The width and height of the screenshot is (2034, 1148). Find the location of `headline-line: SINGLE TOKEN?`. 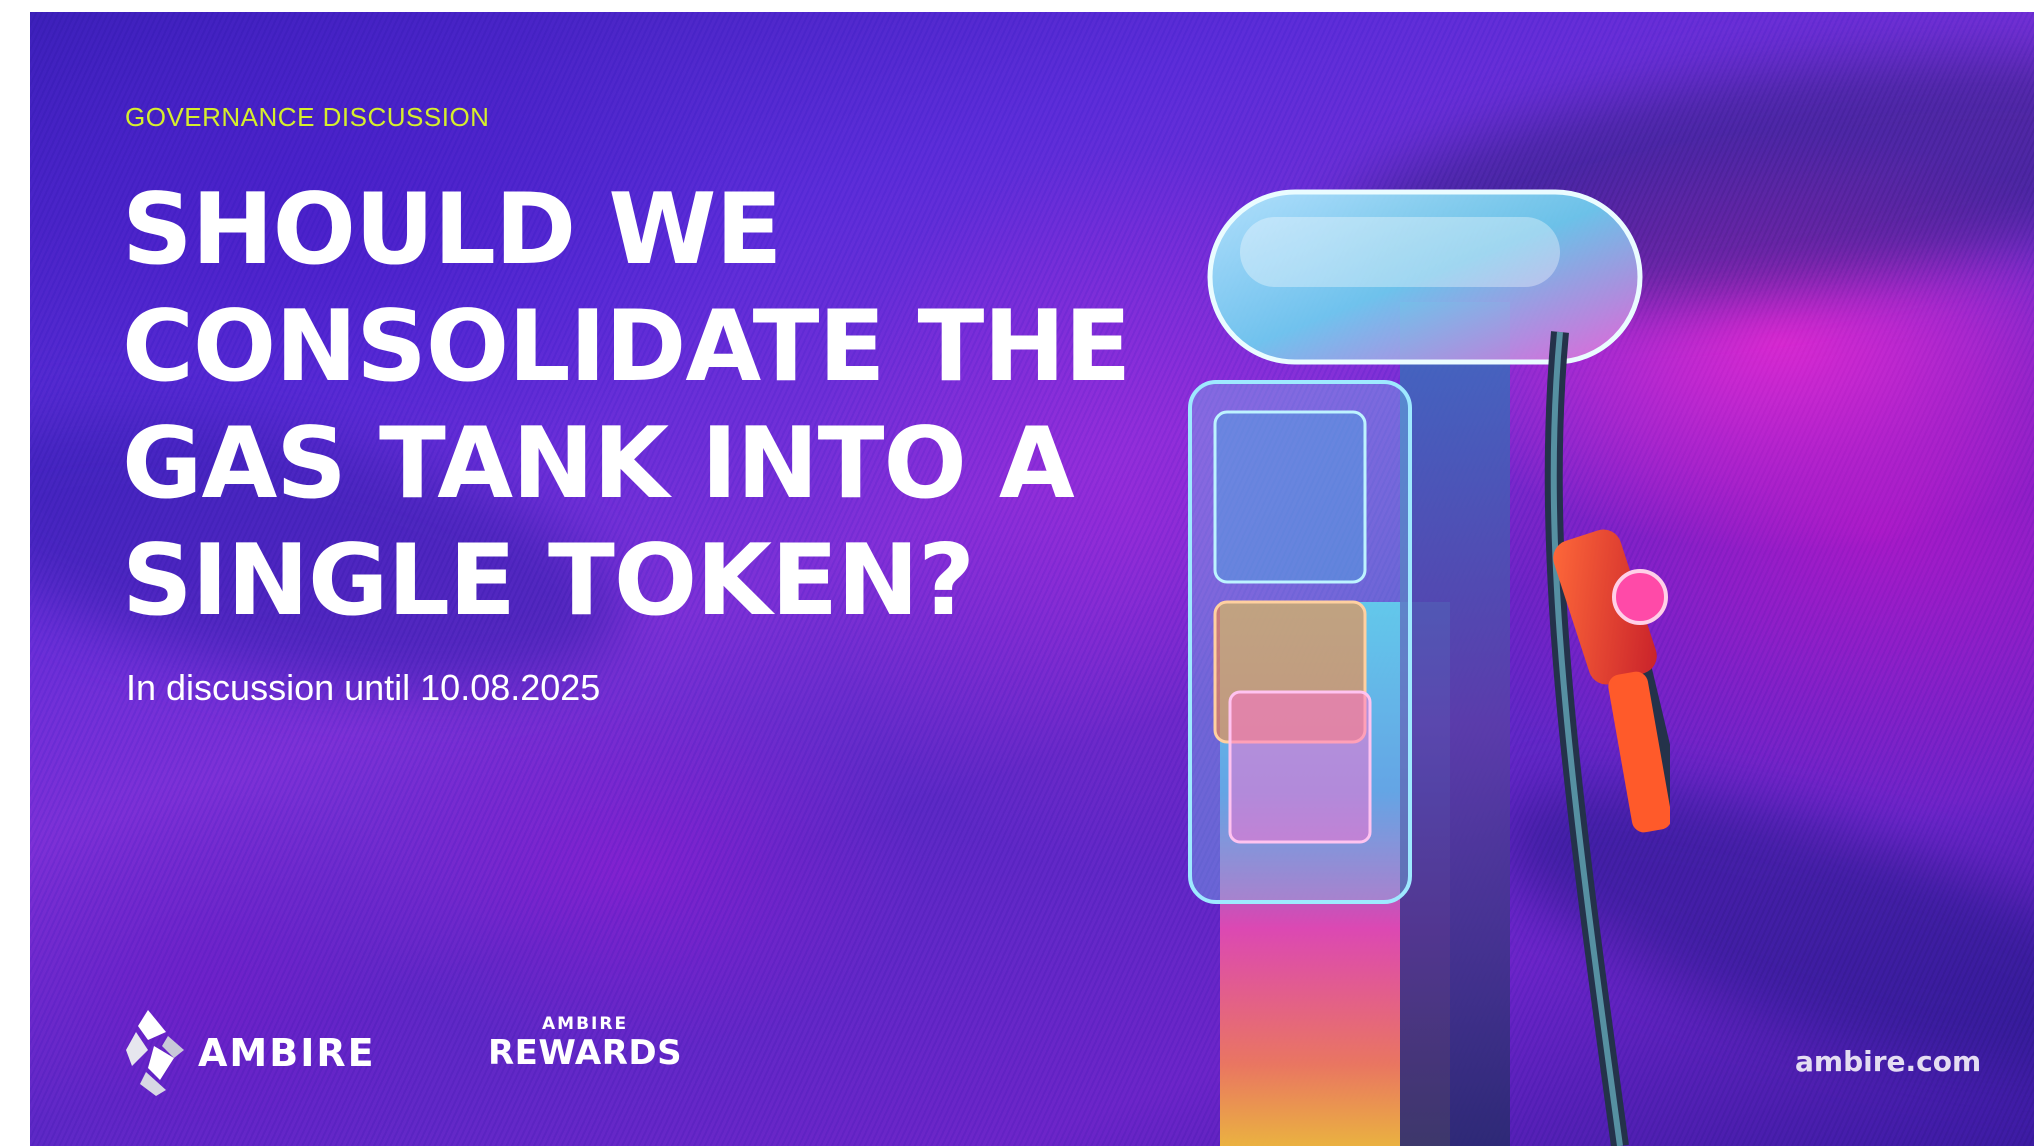

headline-line: SINGLE TOKEN? is located at coordinates (548, 581).